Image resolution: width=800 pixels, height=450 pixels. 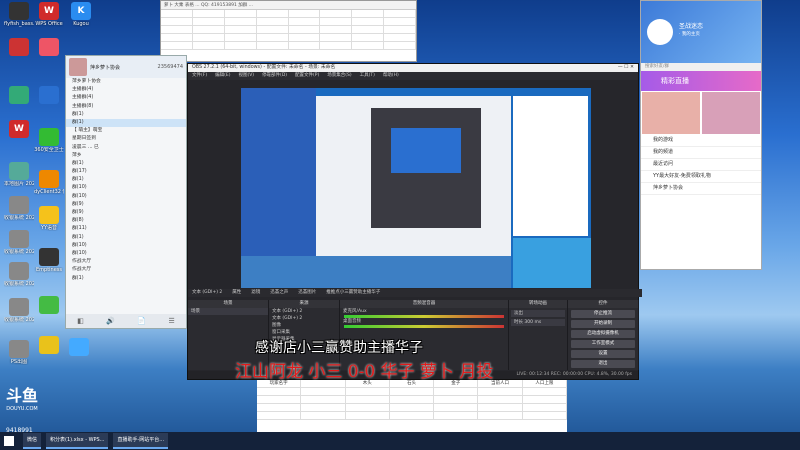 What do you see at coordinates (391, 76) in the screenshot?
I see `menu-item: 帮助(H)` at bounding box center [391, 76].